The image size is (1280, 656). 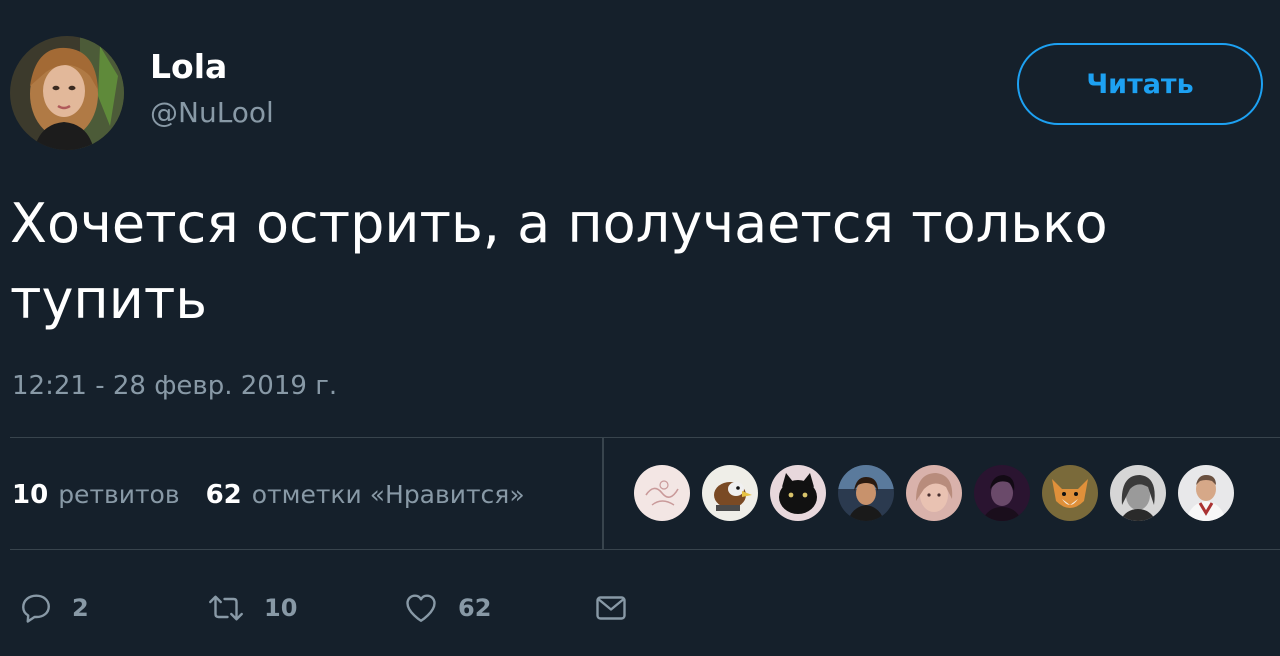 What do you see at coordinates (212, 89) in the screenshot?
I see `author-names: Lola @NuLool` at bounding box center [212, 89].